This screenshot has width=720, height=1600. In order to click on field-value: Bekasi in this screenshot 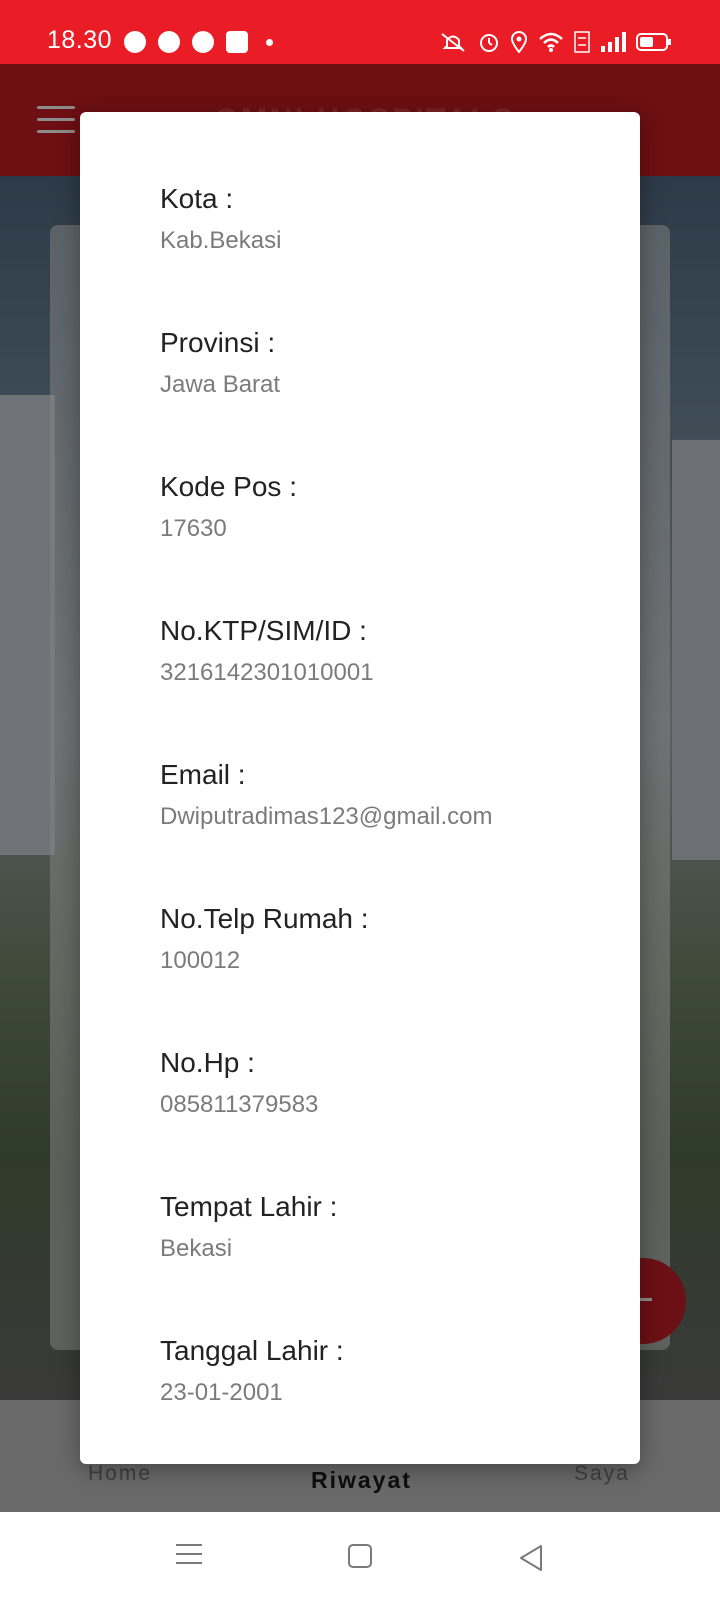, I will do `click(196, 1248)`.